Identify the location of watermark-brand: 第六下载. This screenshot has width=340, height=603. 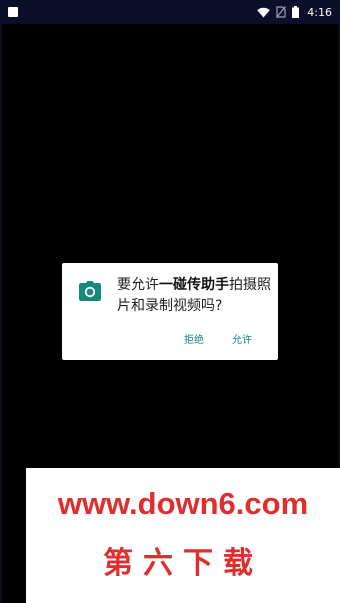
(183, 563).